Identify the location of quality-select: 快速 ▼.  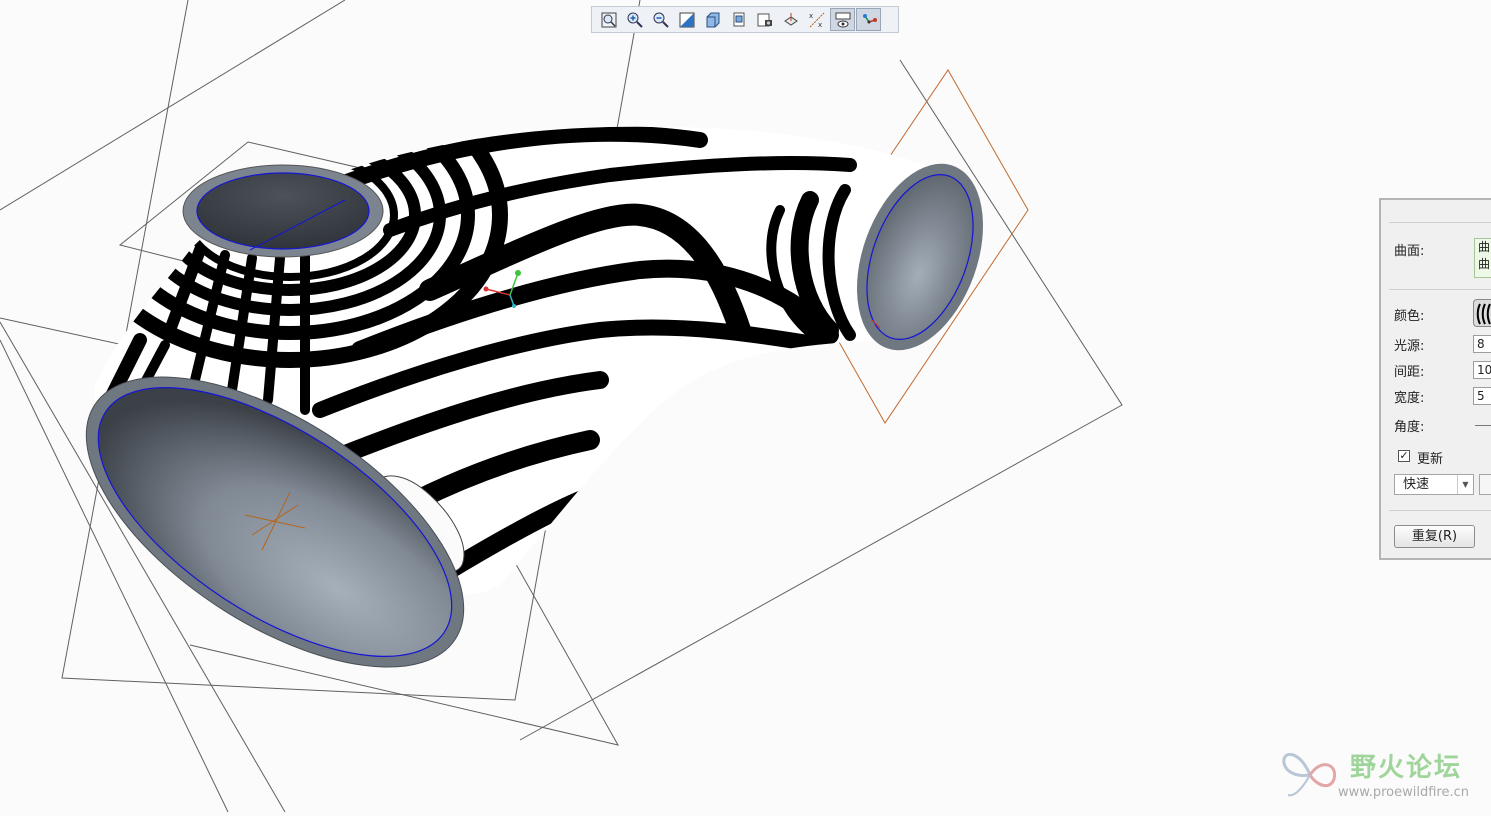
(1434, 484).